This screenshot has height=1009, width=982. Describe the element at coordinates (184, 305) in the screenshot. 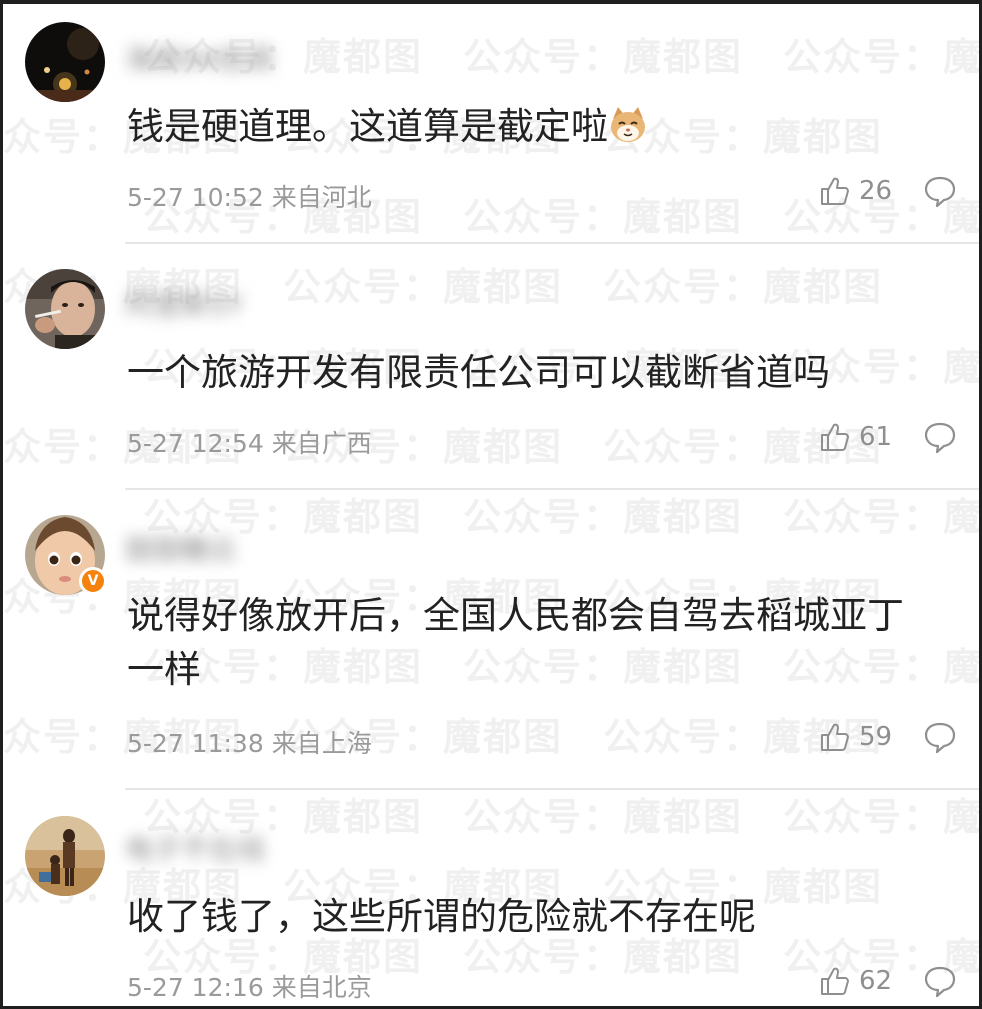

I see `username: 阿里斯SY` at that location.